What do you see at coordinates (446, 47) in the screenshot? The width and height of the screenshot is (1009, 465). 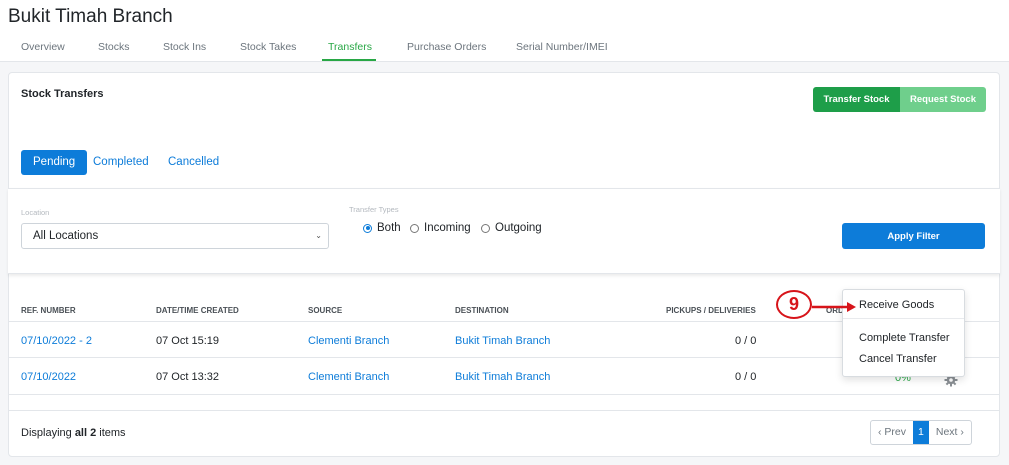 I see `tab-purchase-orders: Purchase Orders` at bounding box center [446, 47].